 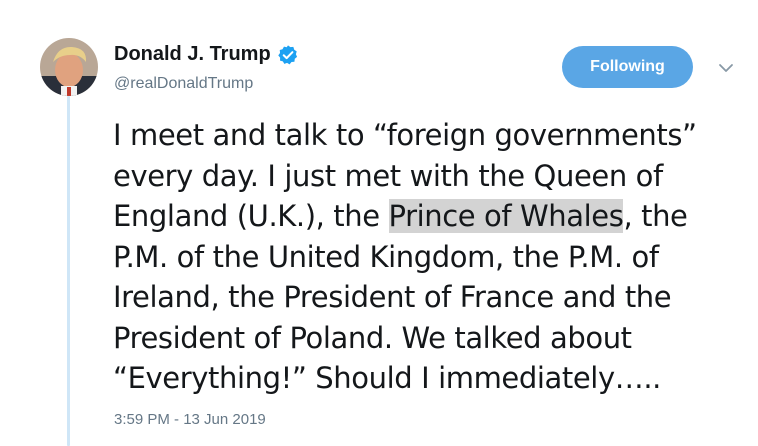 I want to click on tweet-line: I meet and talk to “foreign governments”, so click(x=405, y=135).